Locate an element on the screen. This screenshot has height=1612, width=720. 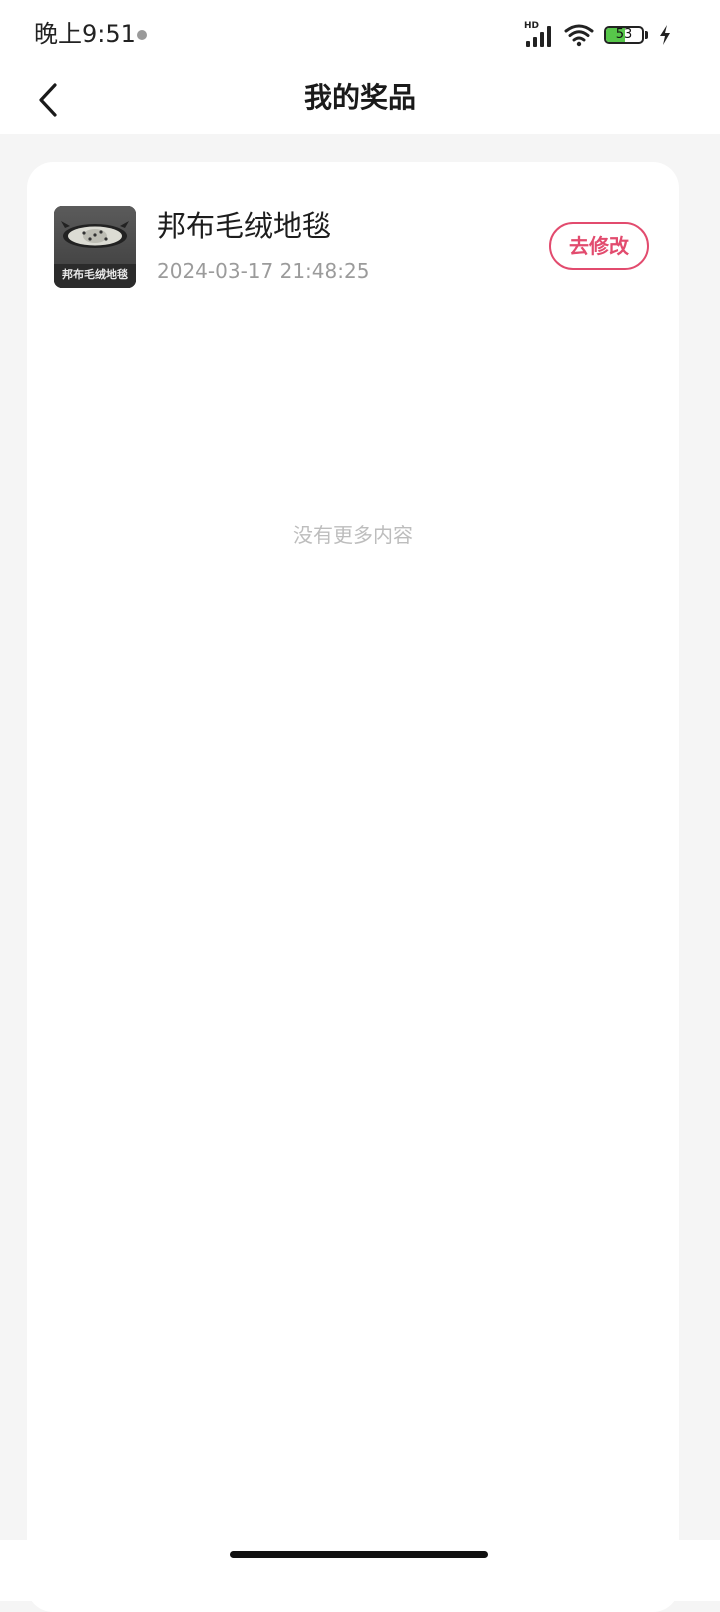
wifi-icon is located at coordinates (579, 35).